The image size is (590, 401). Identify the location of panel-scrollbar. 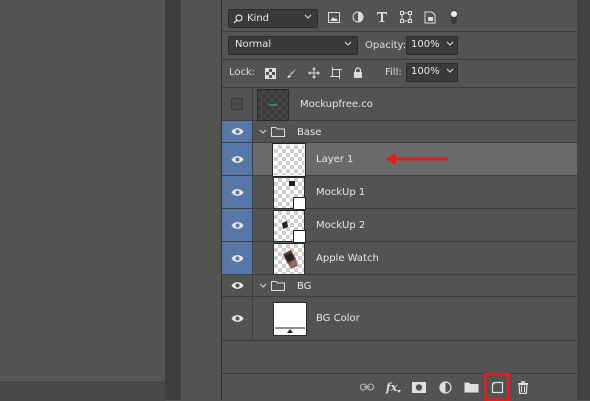
(583, 200).